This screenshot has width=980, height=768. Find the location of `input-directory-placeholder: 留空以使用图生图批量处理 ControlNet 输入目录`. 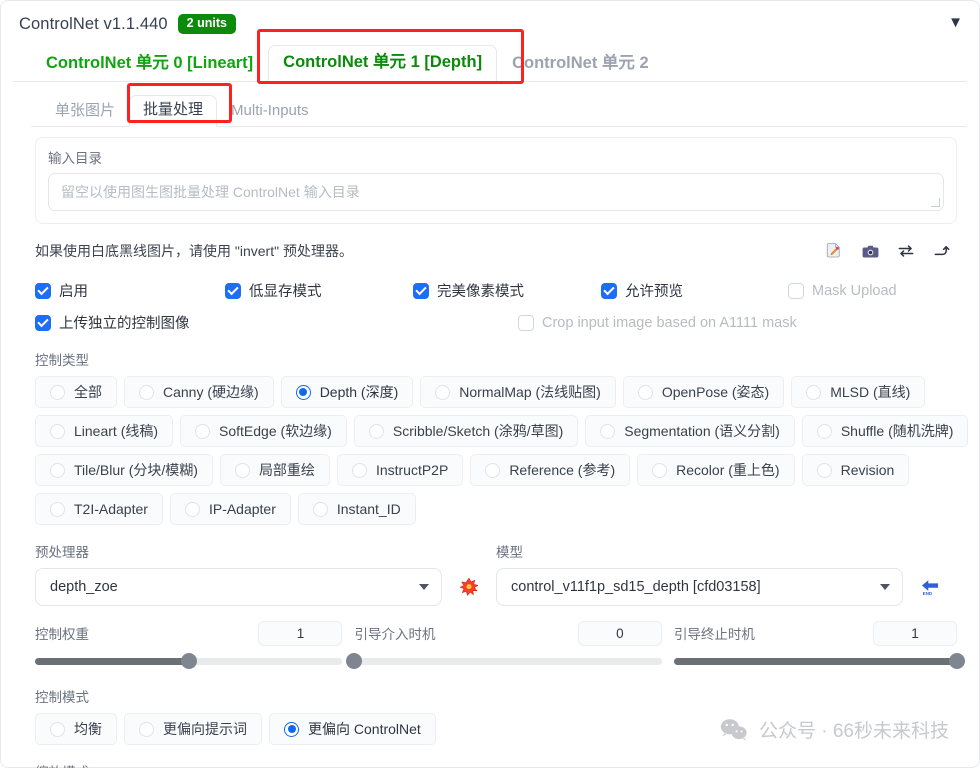

input-directory-placeholder: 留空以使用图生图批量处理 ControlNet 输入目录 is located at coordinates (210, 192).